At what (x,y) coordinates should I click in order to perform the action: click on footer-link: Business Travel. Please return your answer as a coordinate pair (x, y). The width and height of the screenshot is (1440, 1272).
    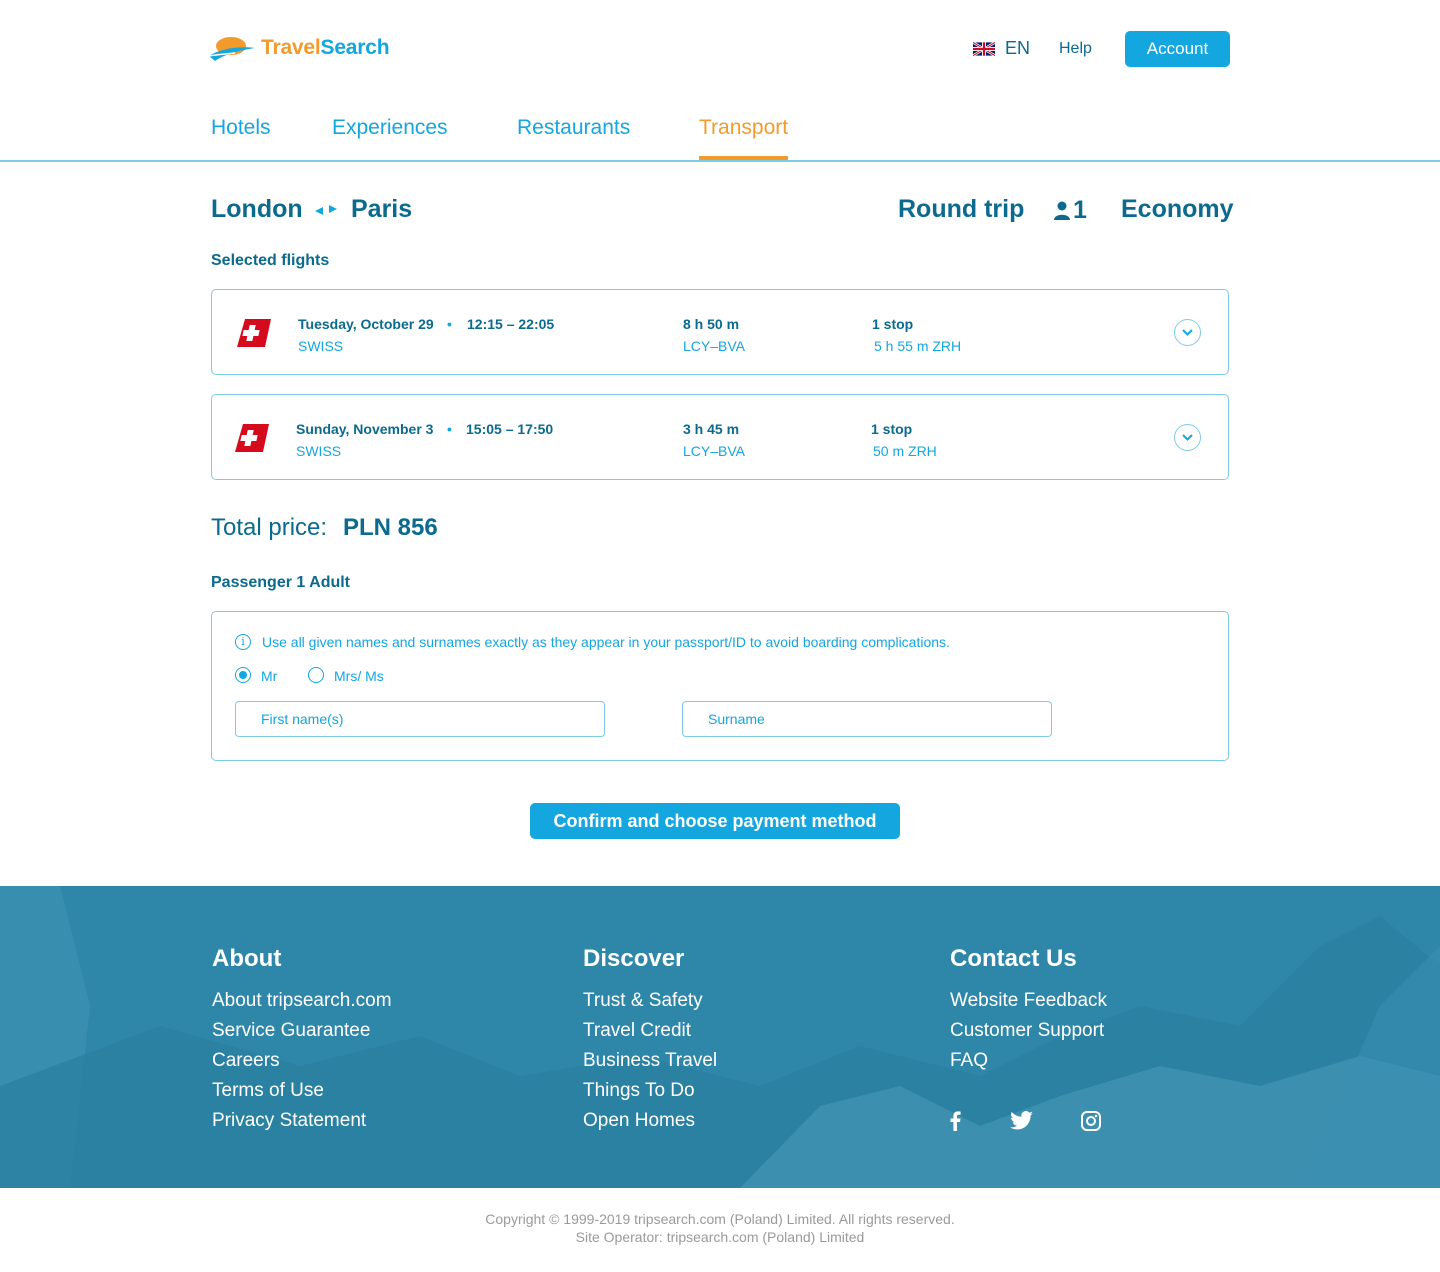
    Looking at the image, I should click on (650, 1061).